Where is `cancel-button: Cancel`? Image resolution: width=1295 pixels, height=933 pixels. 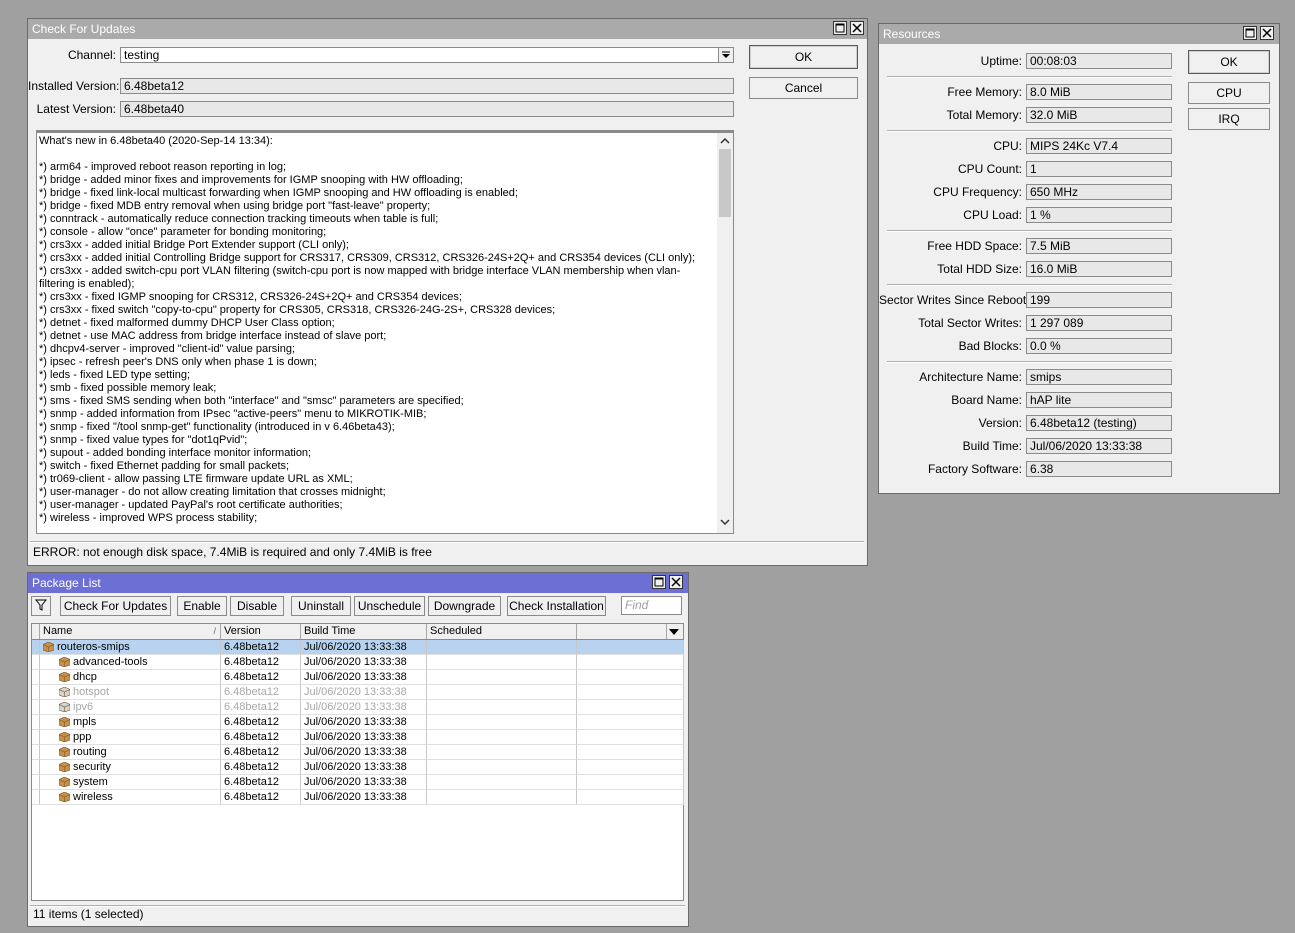 cancel-button: Cancel is located at coordinates (803, 88).